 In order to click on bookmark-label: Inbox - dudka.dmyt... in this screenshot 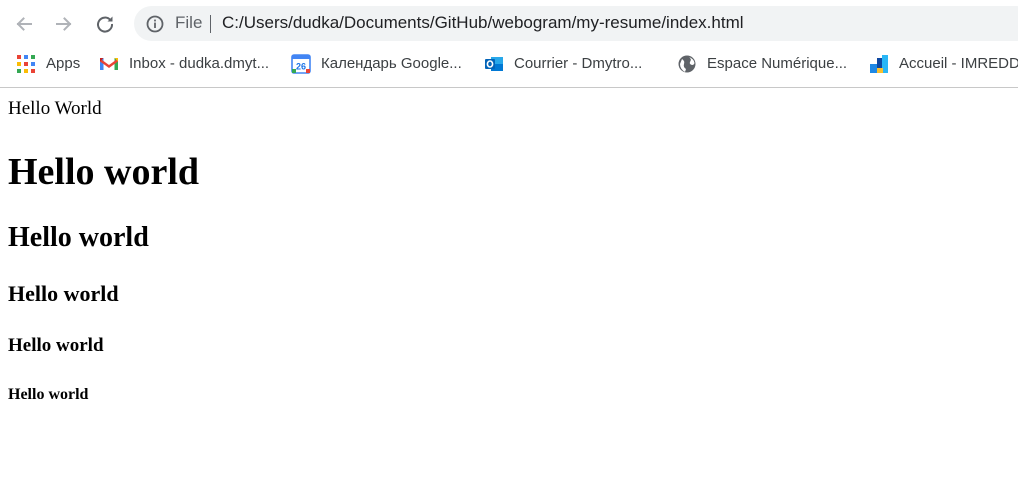, I will do `click(199, 63)`.